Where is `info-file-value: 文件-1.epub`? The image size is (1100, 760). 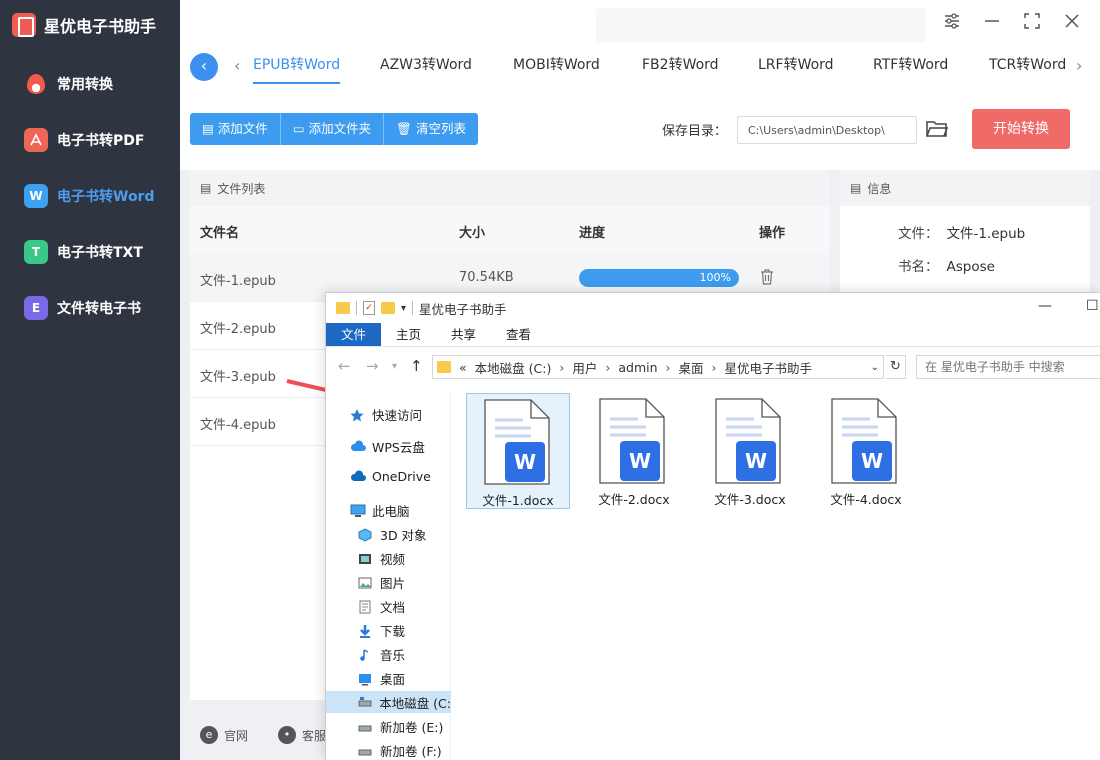 info-file-value: 文件-1.epub is located at coordinates (986, 234).